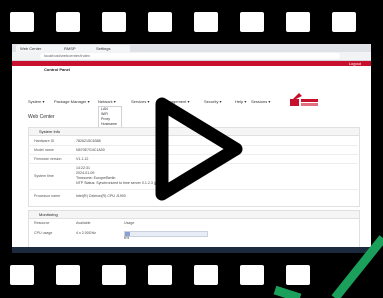 The height and width of the screenshot is (298, 383). What do you see at coordinates (194, 215) in the screenshot?
I see `panel-title: Monitoring` at bounding box center [194, 215].